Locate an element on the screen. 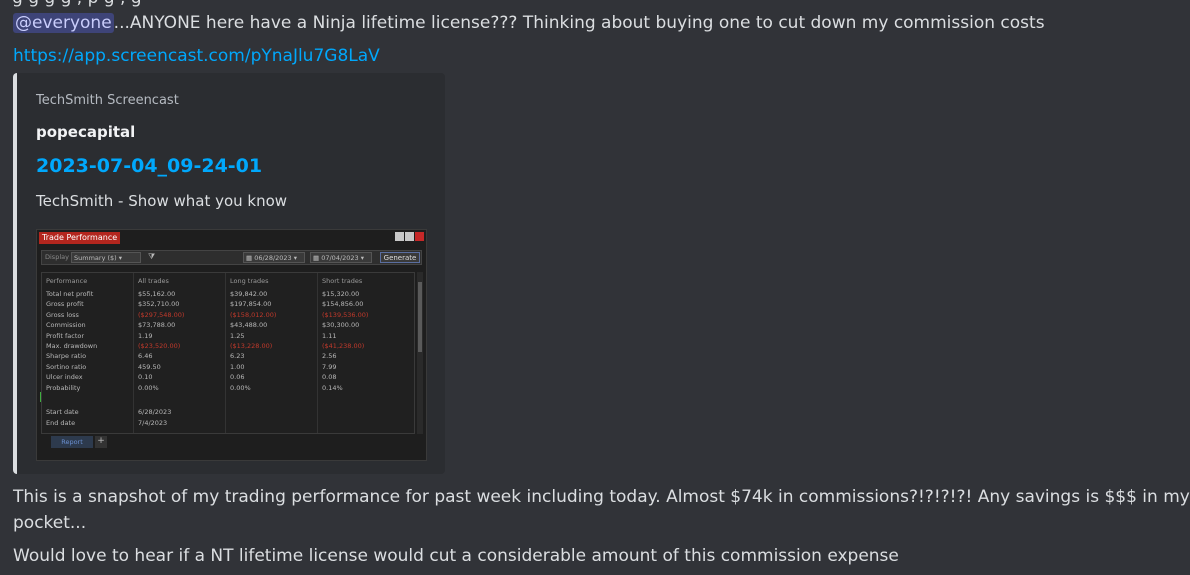 The height and width of the screenshot is (575, 1190). maximize-icon is located at coordinates (409, 236).